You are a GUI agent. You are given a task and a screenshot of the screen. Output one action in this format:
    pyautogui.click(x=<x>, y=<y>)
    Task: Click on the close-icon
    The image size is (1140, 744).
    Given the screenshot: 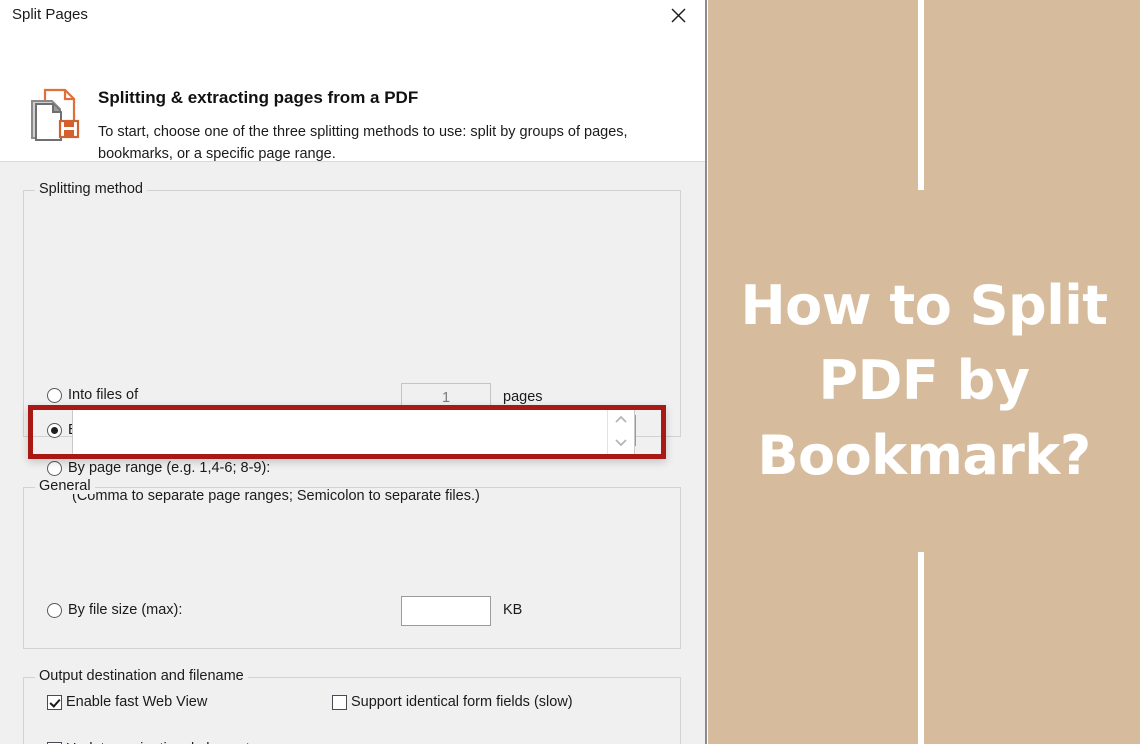 What is the action you would take?
    pyautogui.click(x=678, y=15)
    